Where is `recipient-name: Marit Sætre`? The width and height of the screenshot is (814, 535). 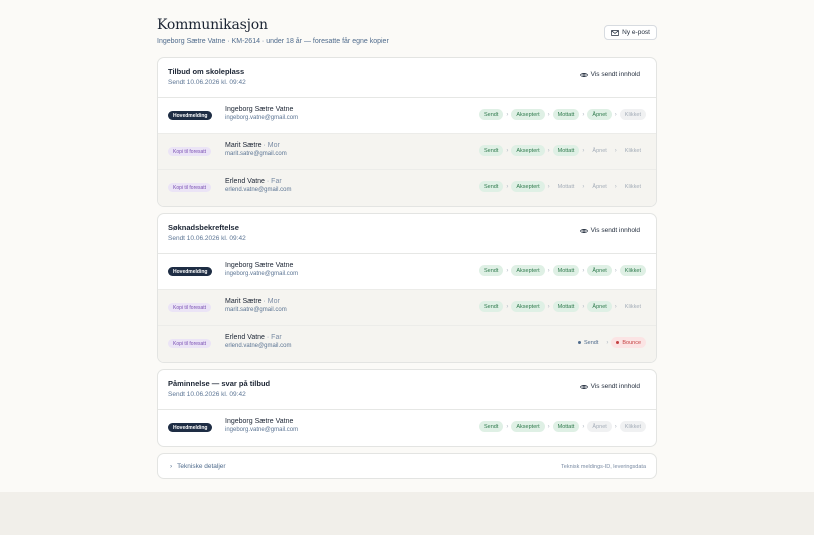 recipient-name: Marit Sætre is located at coordinates (243, 301).